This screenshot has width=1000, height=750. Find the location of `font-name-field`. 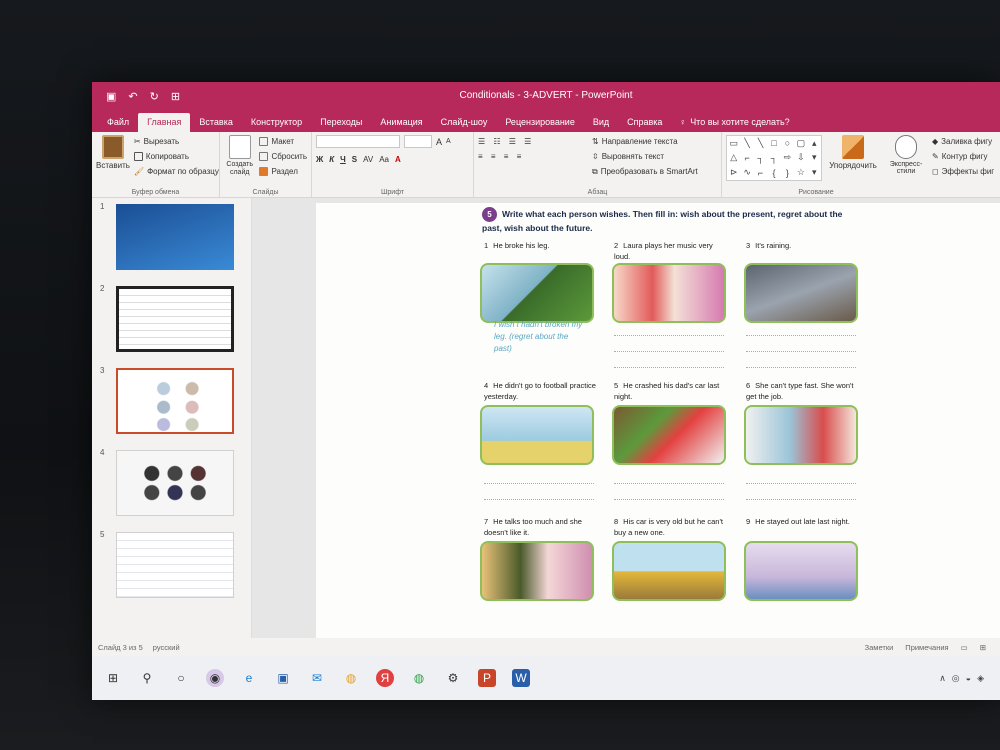

font-name-field is located at coordinates (358, 141).